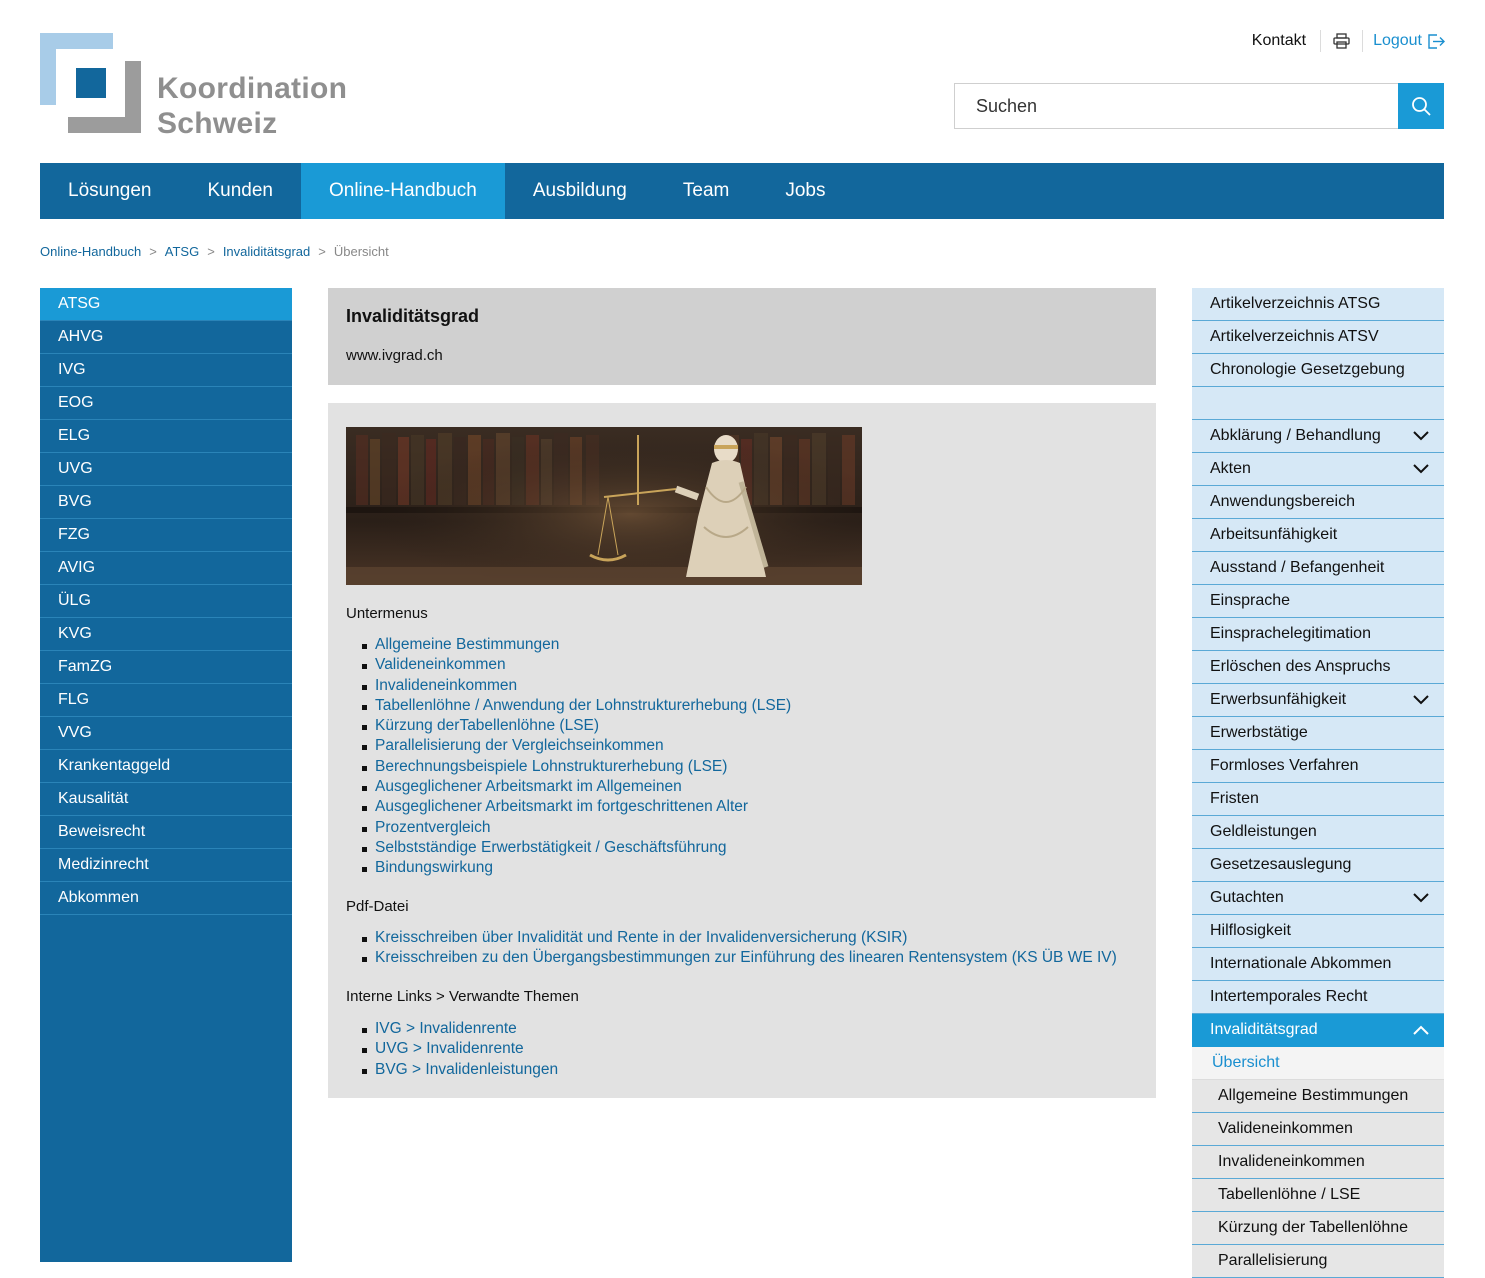 This screenshot has height=1278, width=1485. What do you see at coordinates (1318, 964) in the screenshot?
I see `sidebar-item-internationale-abkommen: Internationale Abkommen` at bounding box center [1318, 964].